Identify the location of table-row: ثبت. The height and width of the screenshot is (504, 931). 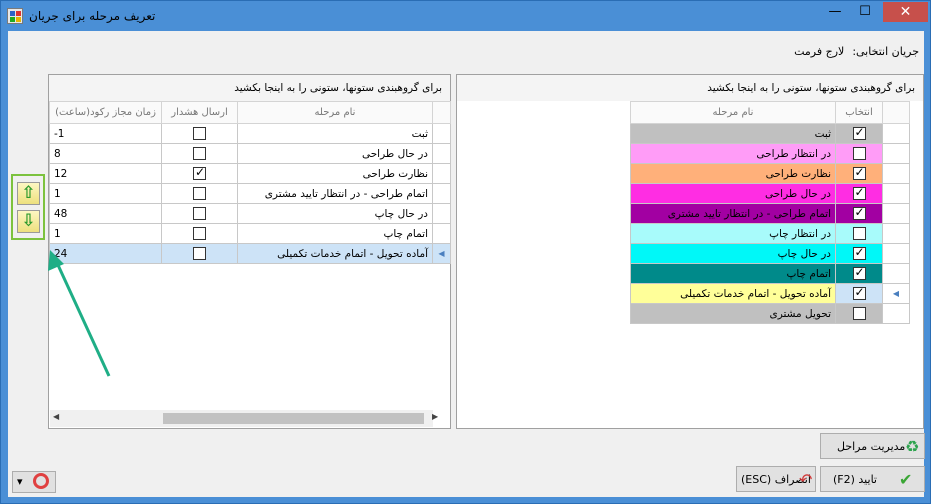
(770, 133).